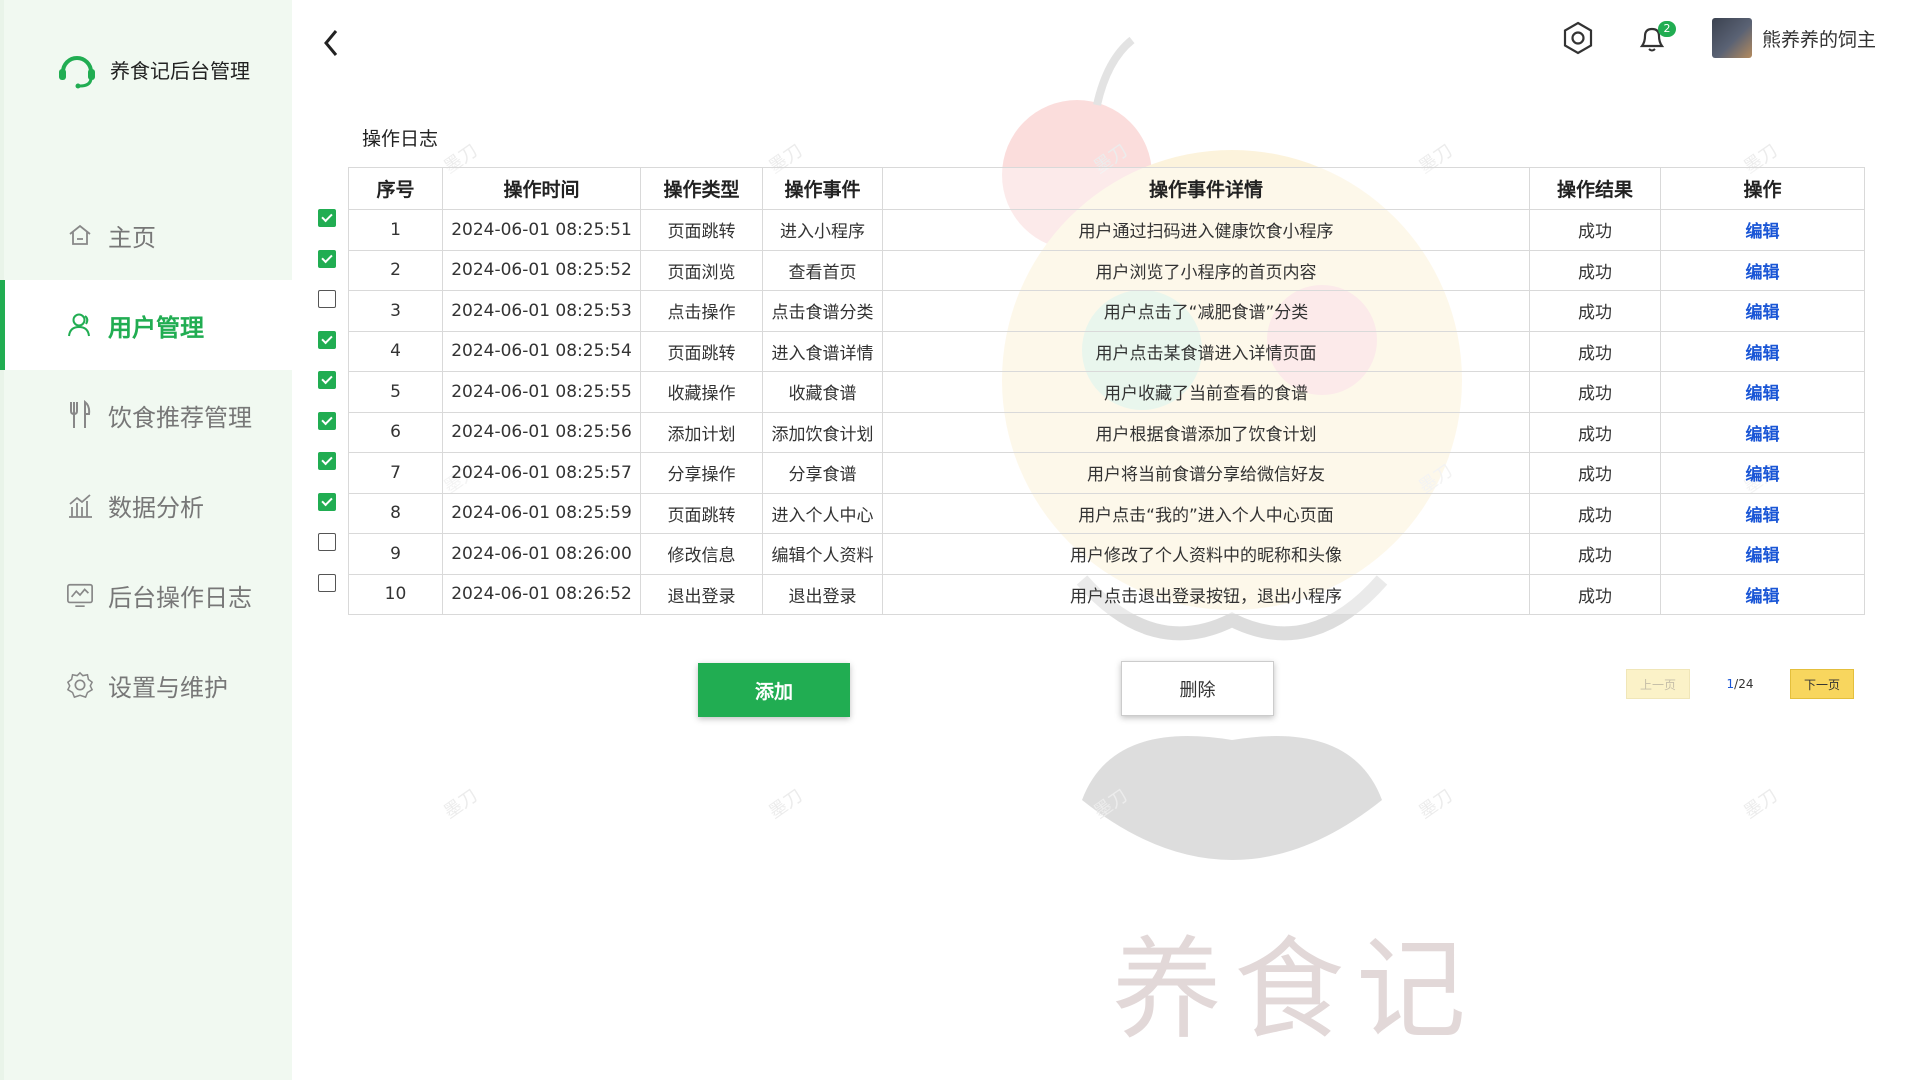  Describe the element at coordinates (701, 311) in the screenshot. I see `cell-type: 点击操作` at that location.